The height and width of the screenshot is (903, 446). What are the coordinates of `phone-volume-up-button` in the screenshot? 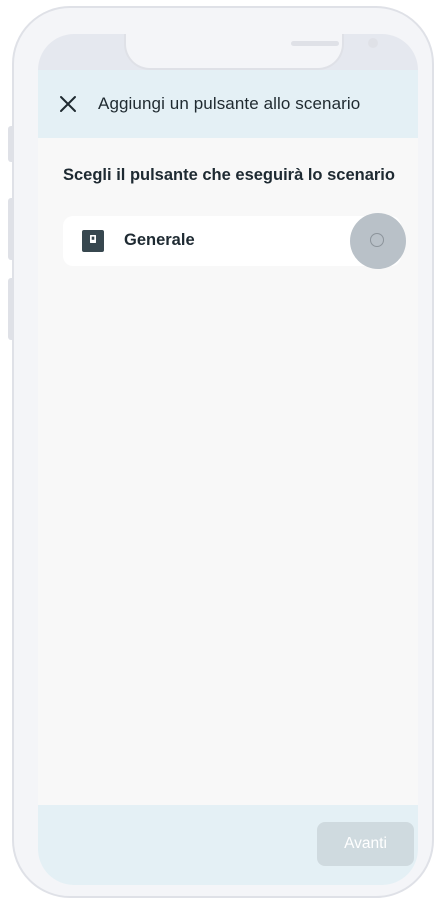 It's located at (10, 229).